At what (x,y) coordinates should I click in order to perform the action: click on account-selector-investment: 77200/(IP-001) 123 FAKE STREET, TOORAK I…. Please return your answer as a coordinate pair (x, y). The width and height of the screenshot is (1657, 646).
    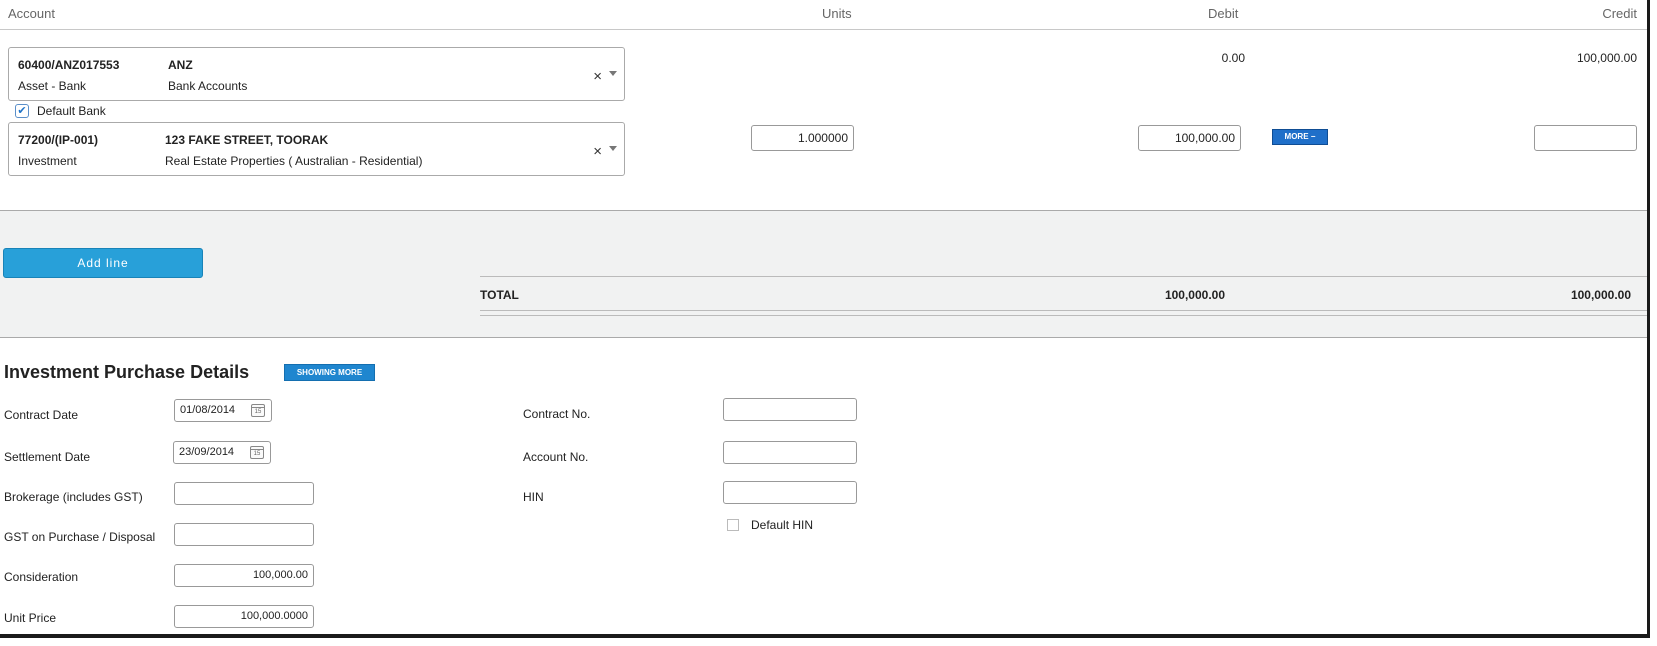
    Looking at the image, I should click on (316, 149).